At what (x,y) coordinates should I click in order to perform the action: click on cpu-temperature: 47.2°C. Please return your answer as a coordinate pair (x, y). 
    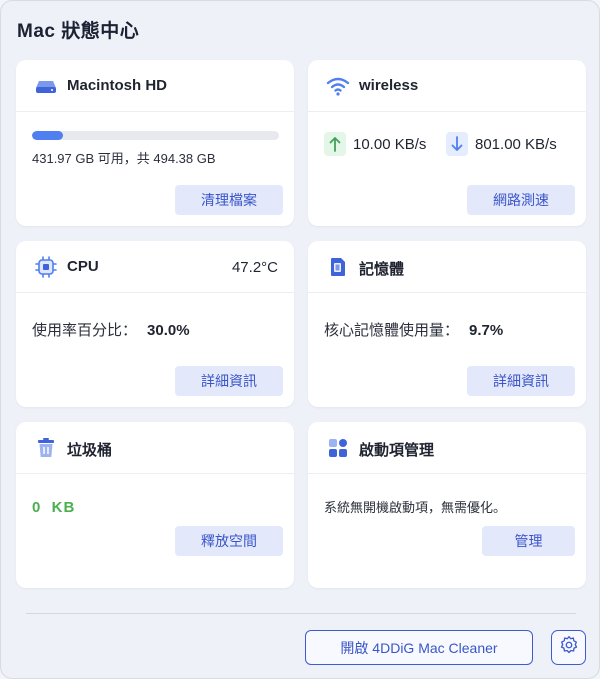
    Looking at the image, I should click on (254, 267).